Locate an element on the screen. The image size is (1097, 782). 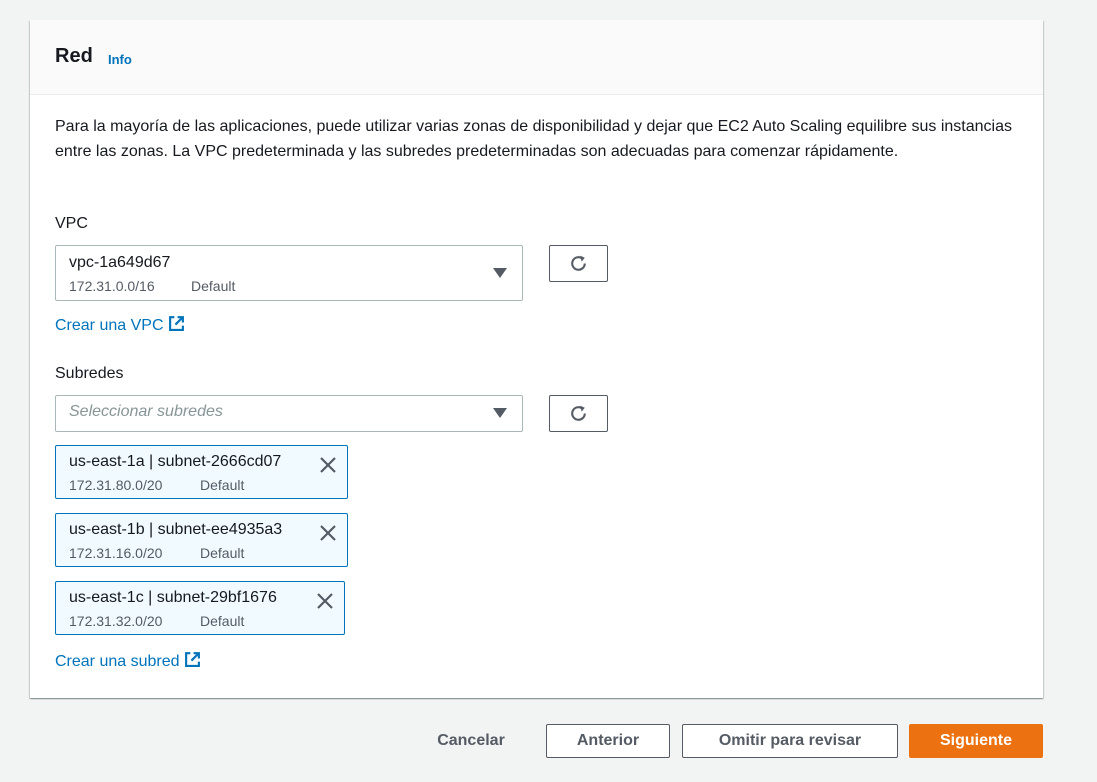
subnet-token-cidr: 172.31.16.0/20 is located at coordinates (116, 553).